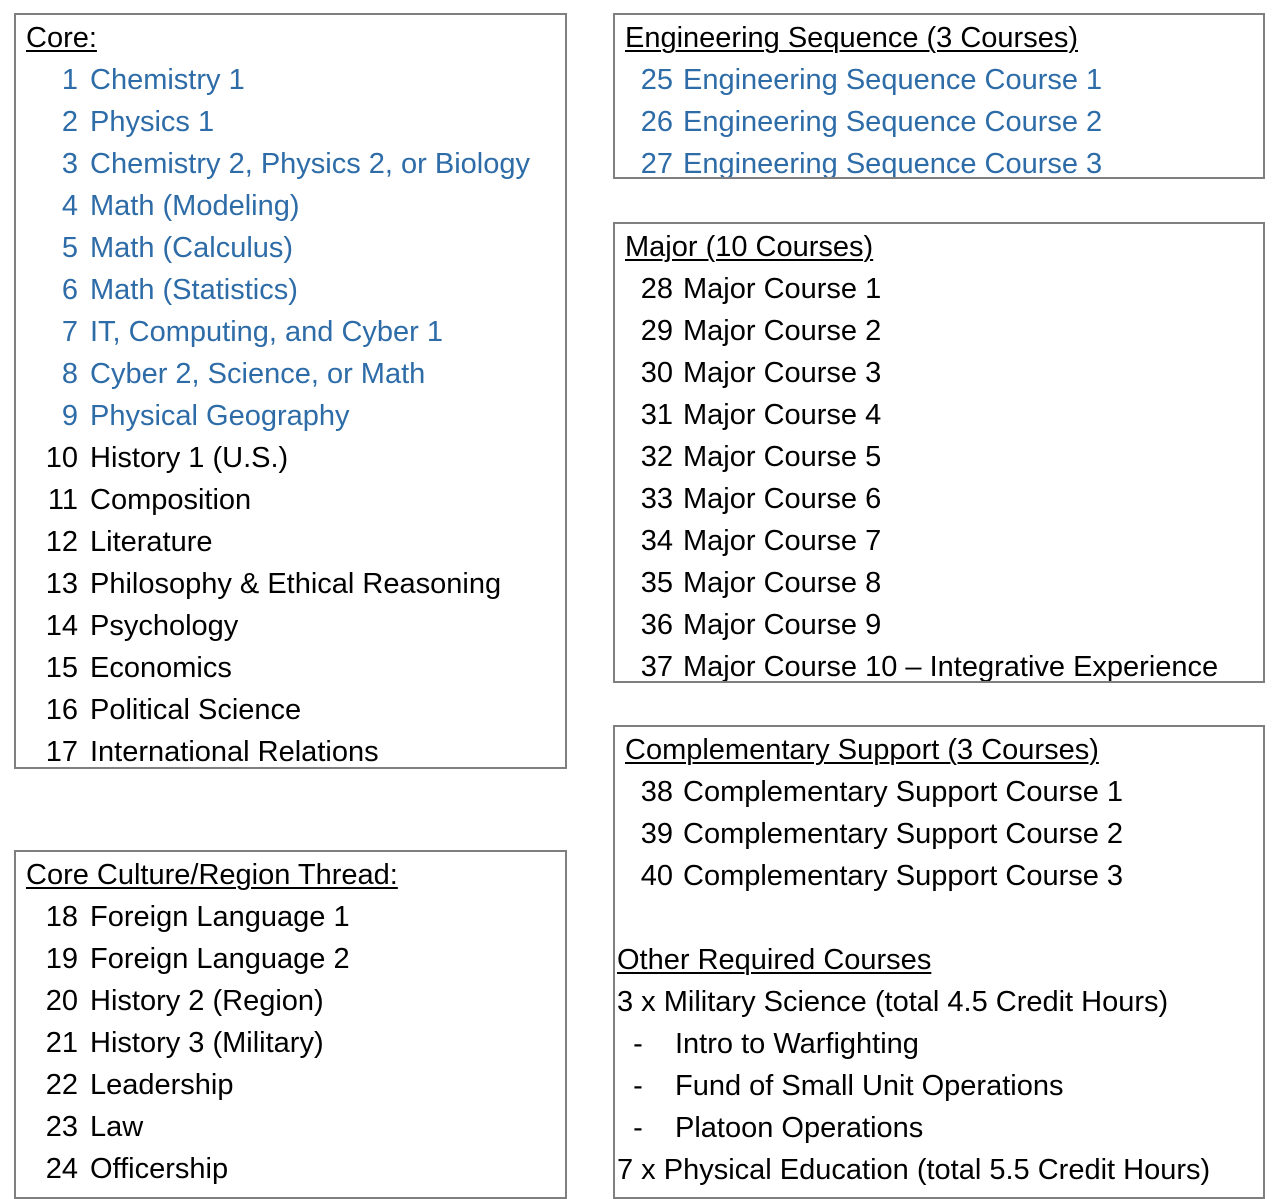 The width and height of the screenshot is (1281, 1199). Describe the element at coordinates (290, 458) in the screenshot. I see `course-row: 10 History 1 (U.S.)` at that location.